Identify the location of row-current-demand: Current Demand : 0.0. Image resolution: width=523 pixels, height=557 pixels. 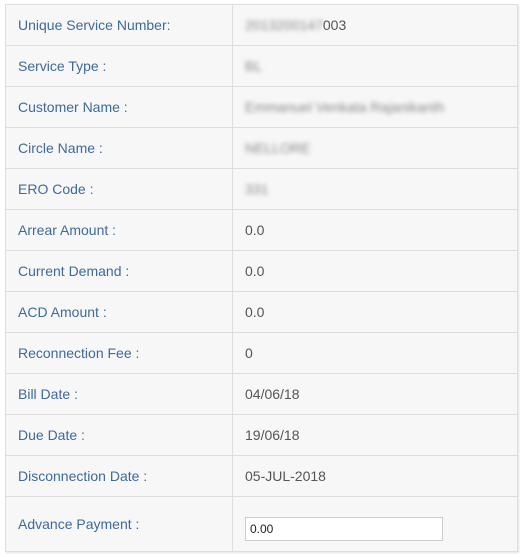
(261, 271).